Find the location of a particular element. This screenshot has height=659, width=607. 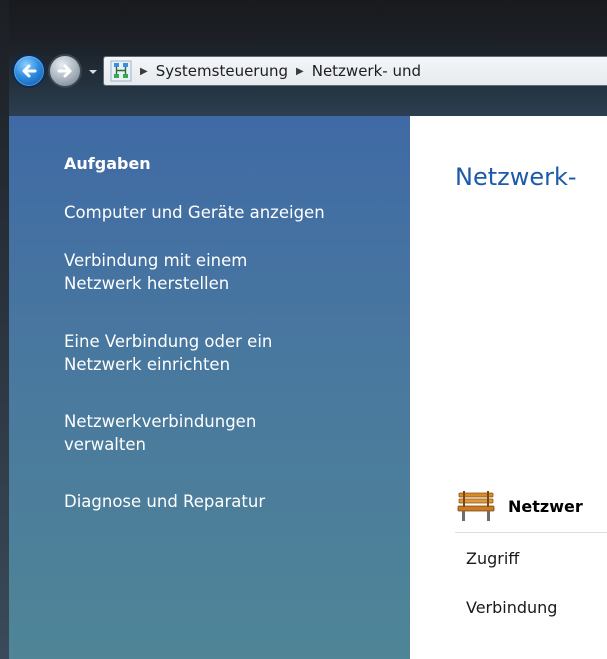

section-title: Netzwer is located at coordinates (545, 506).